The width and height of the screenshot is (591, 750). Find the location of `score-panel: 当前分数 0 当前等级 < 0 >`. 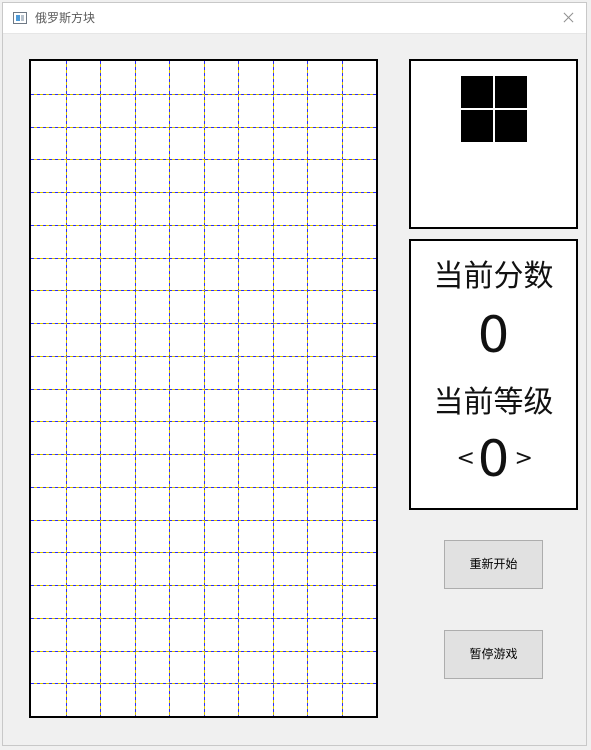

score-panel: 当前分数 0 当前等级 < 0 > is located at coordinates (493, 374).